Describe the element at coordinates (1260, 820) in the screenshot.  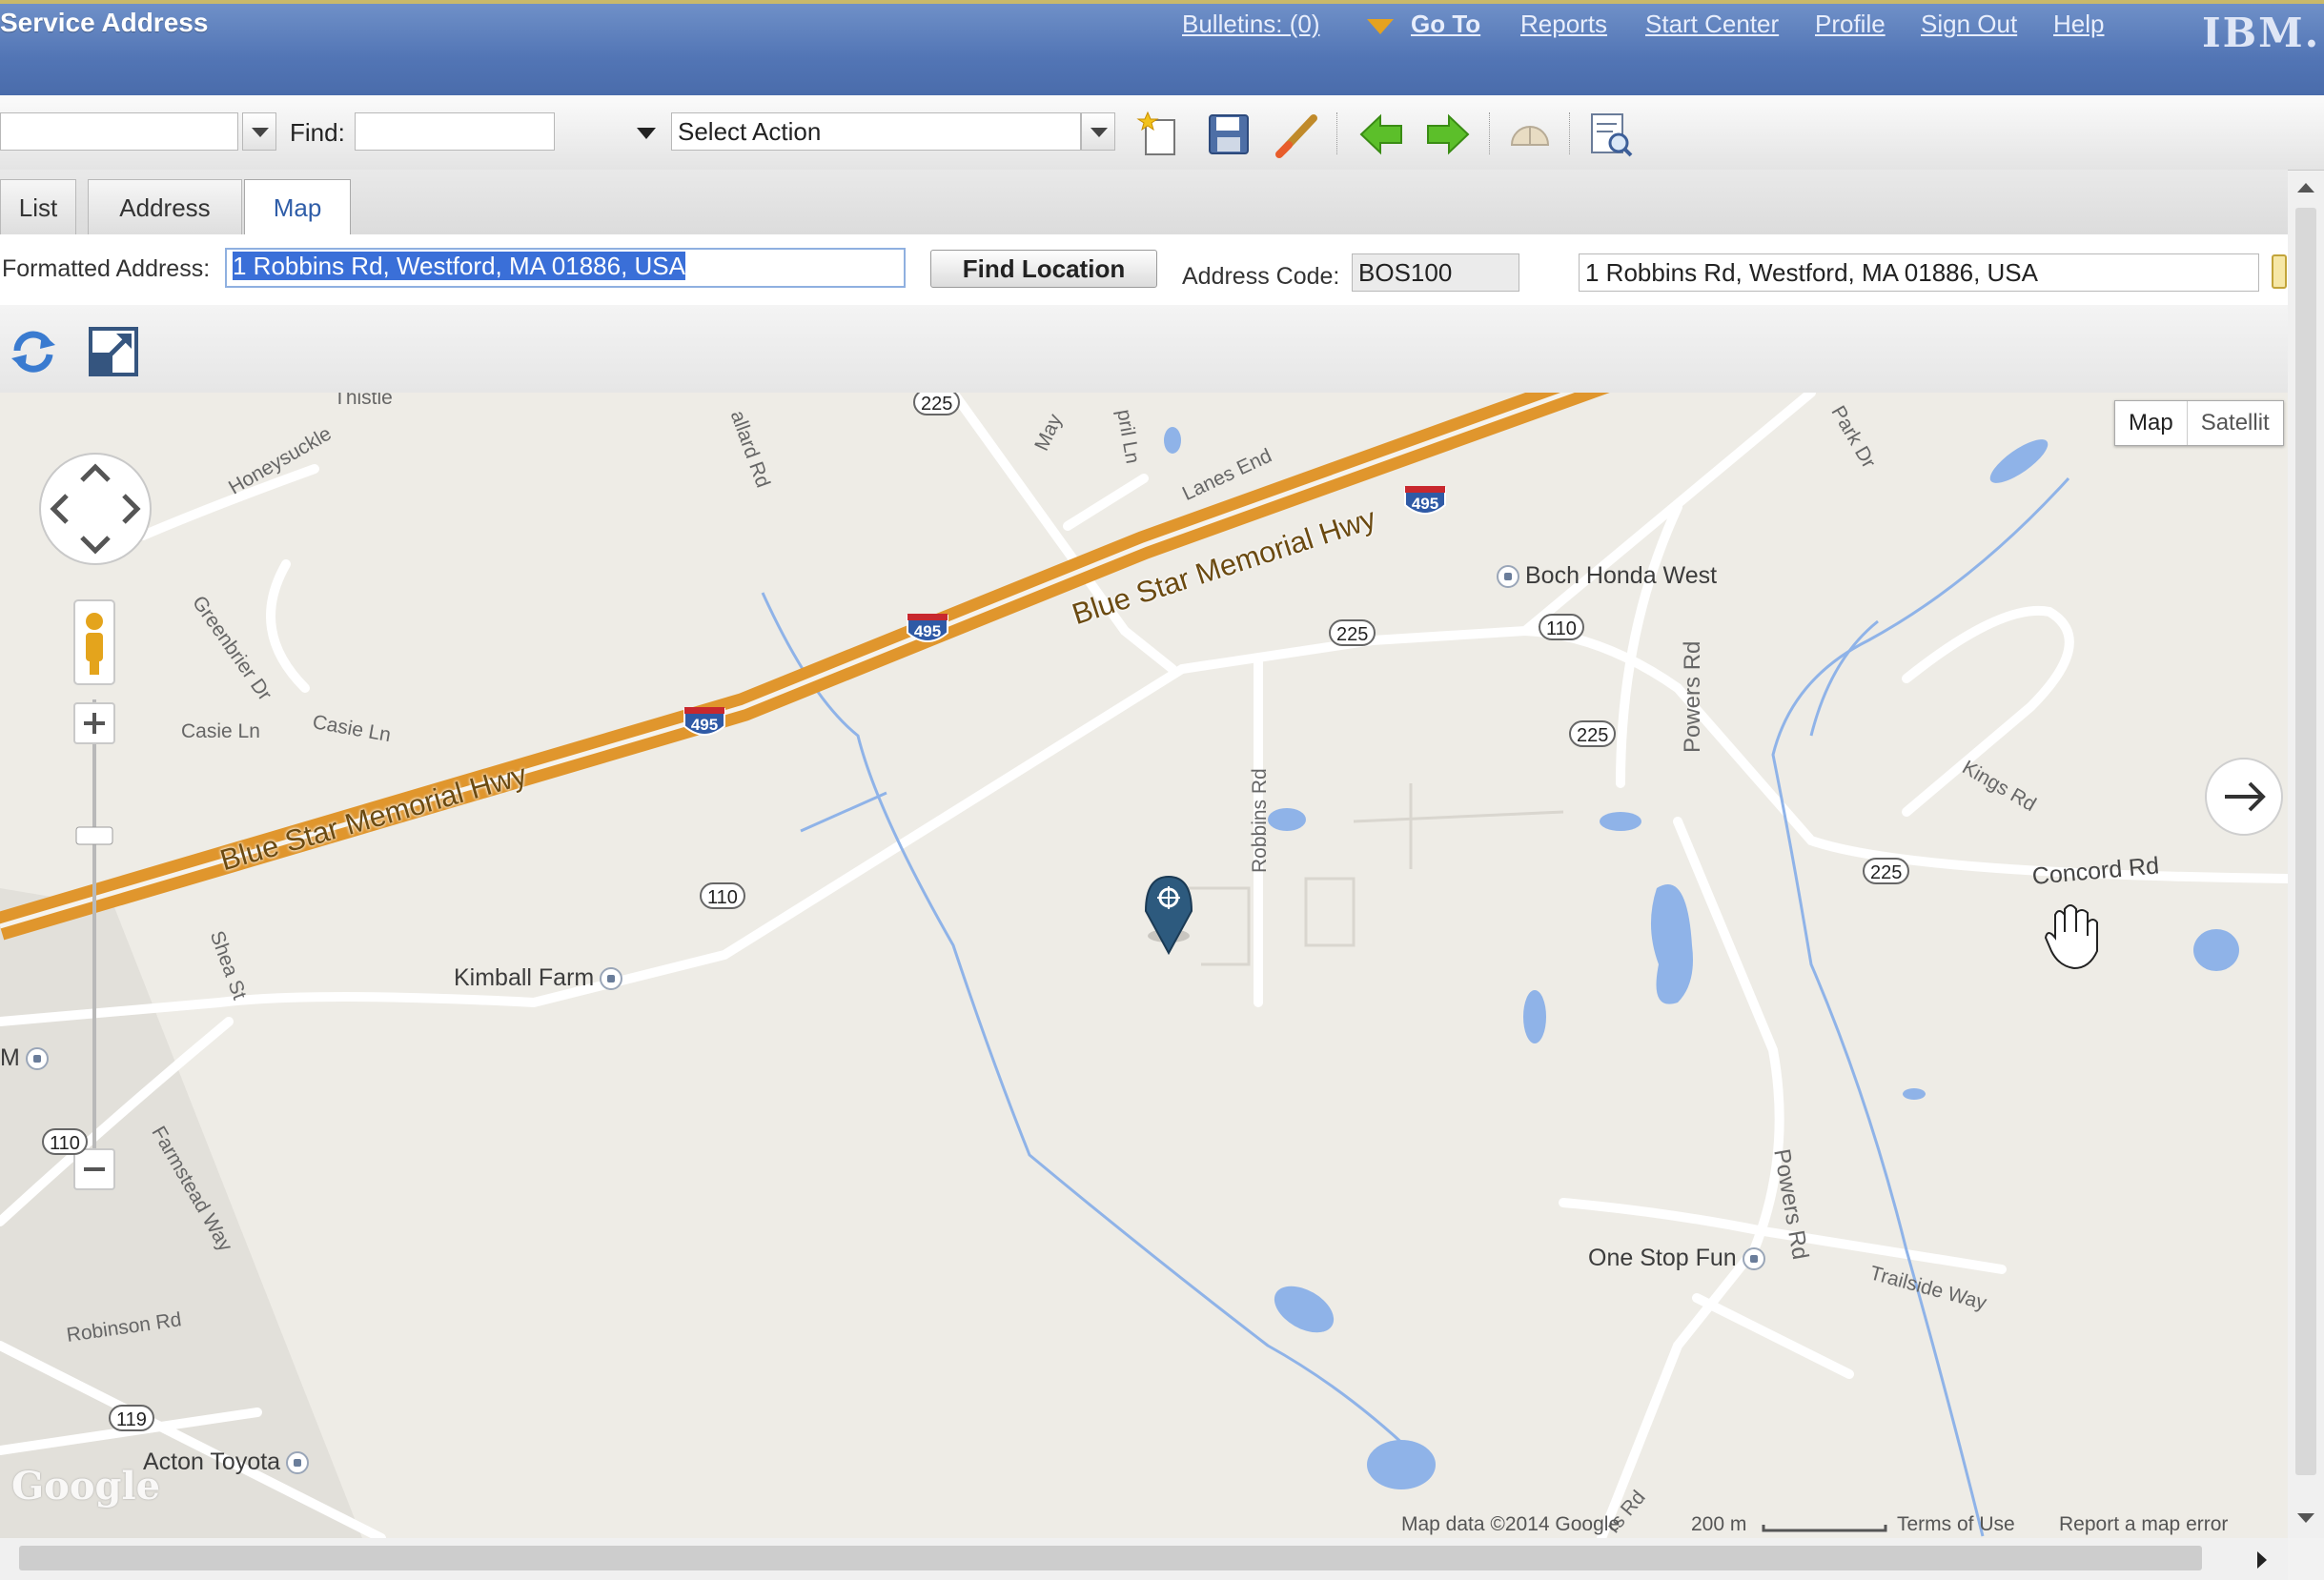
I see `street-label: Robbins Rd` at that location.